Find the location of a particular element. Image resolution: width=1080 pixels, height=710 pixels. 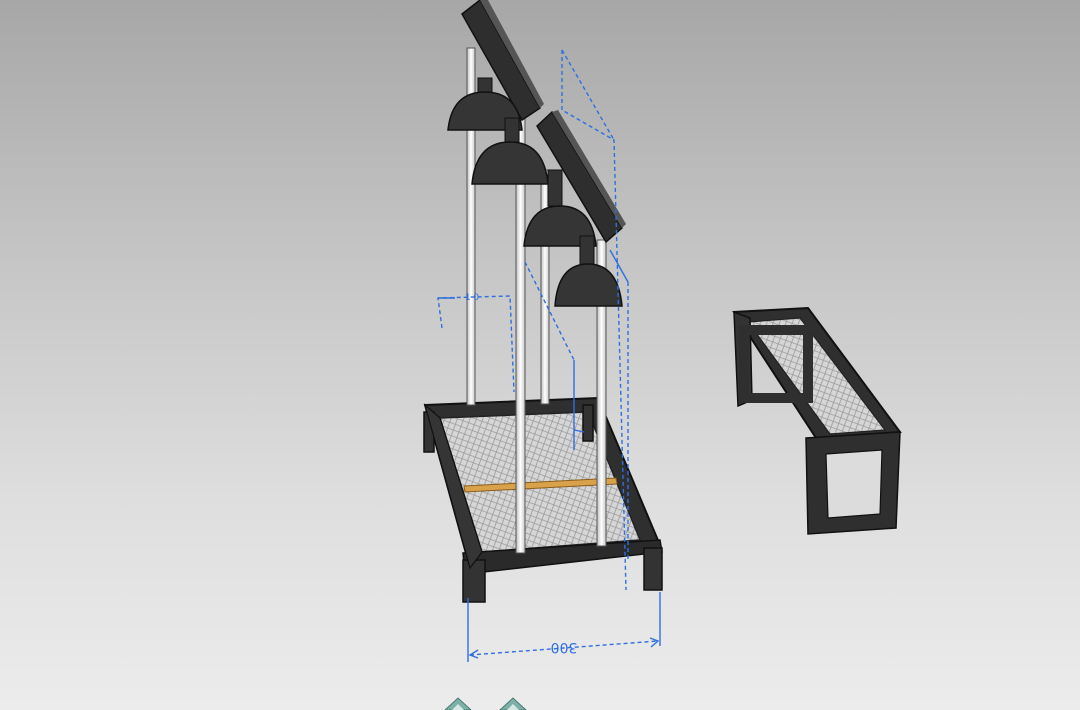

dim-side-marker is located at coordinates (476, 344).